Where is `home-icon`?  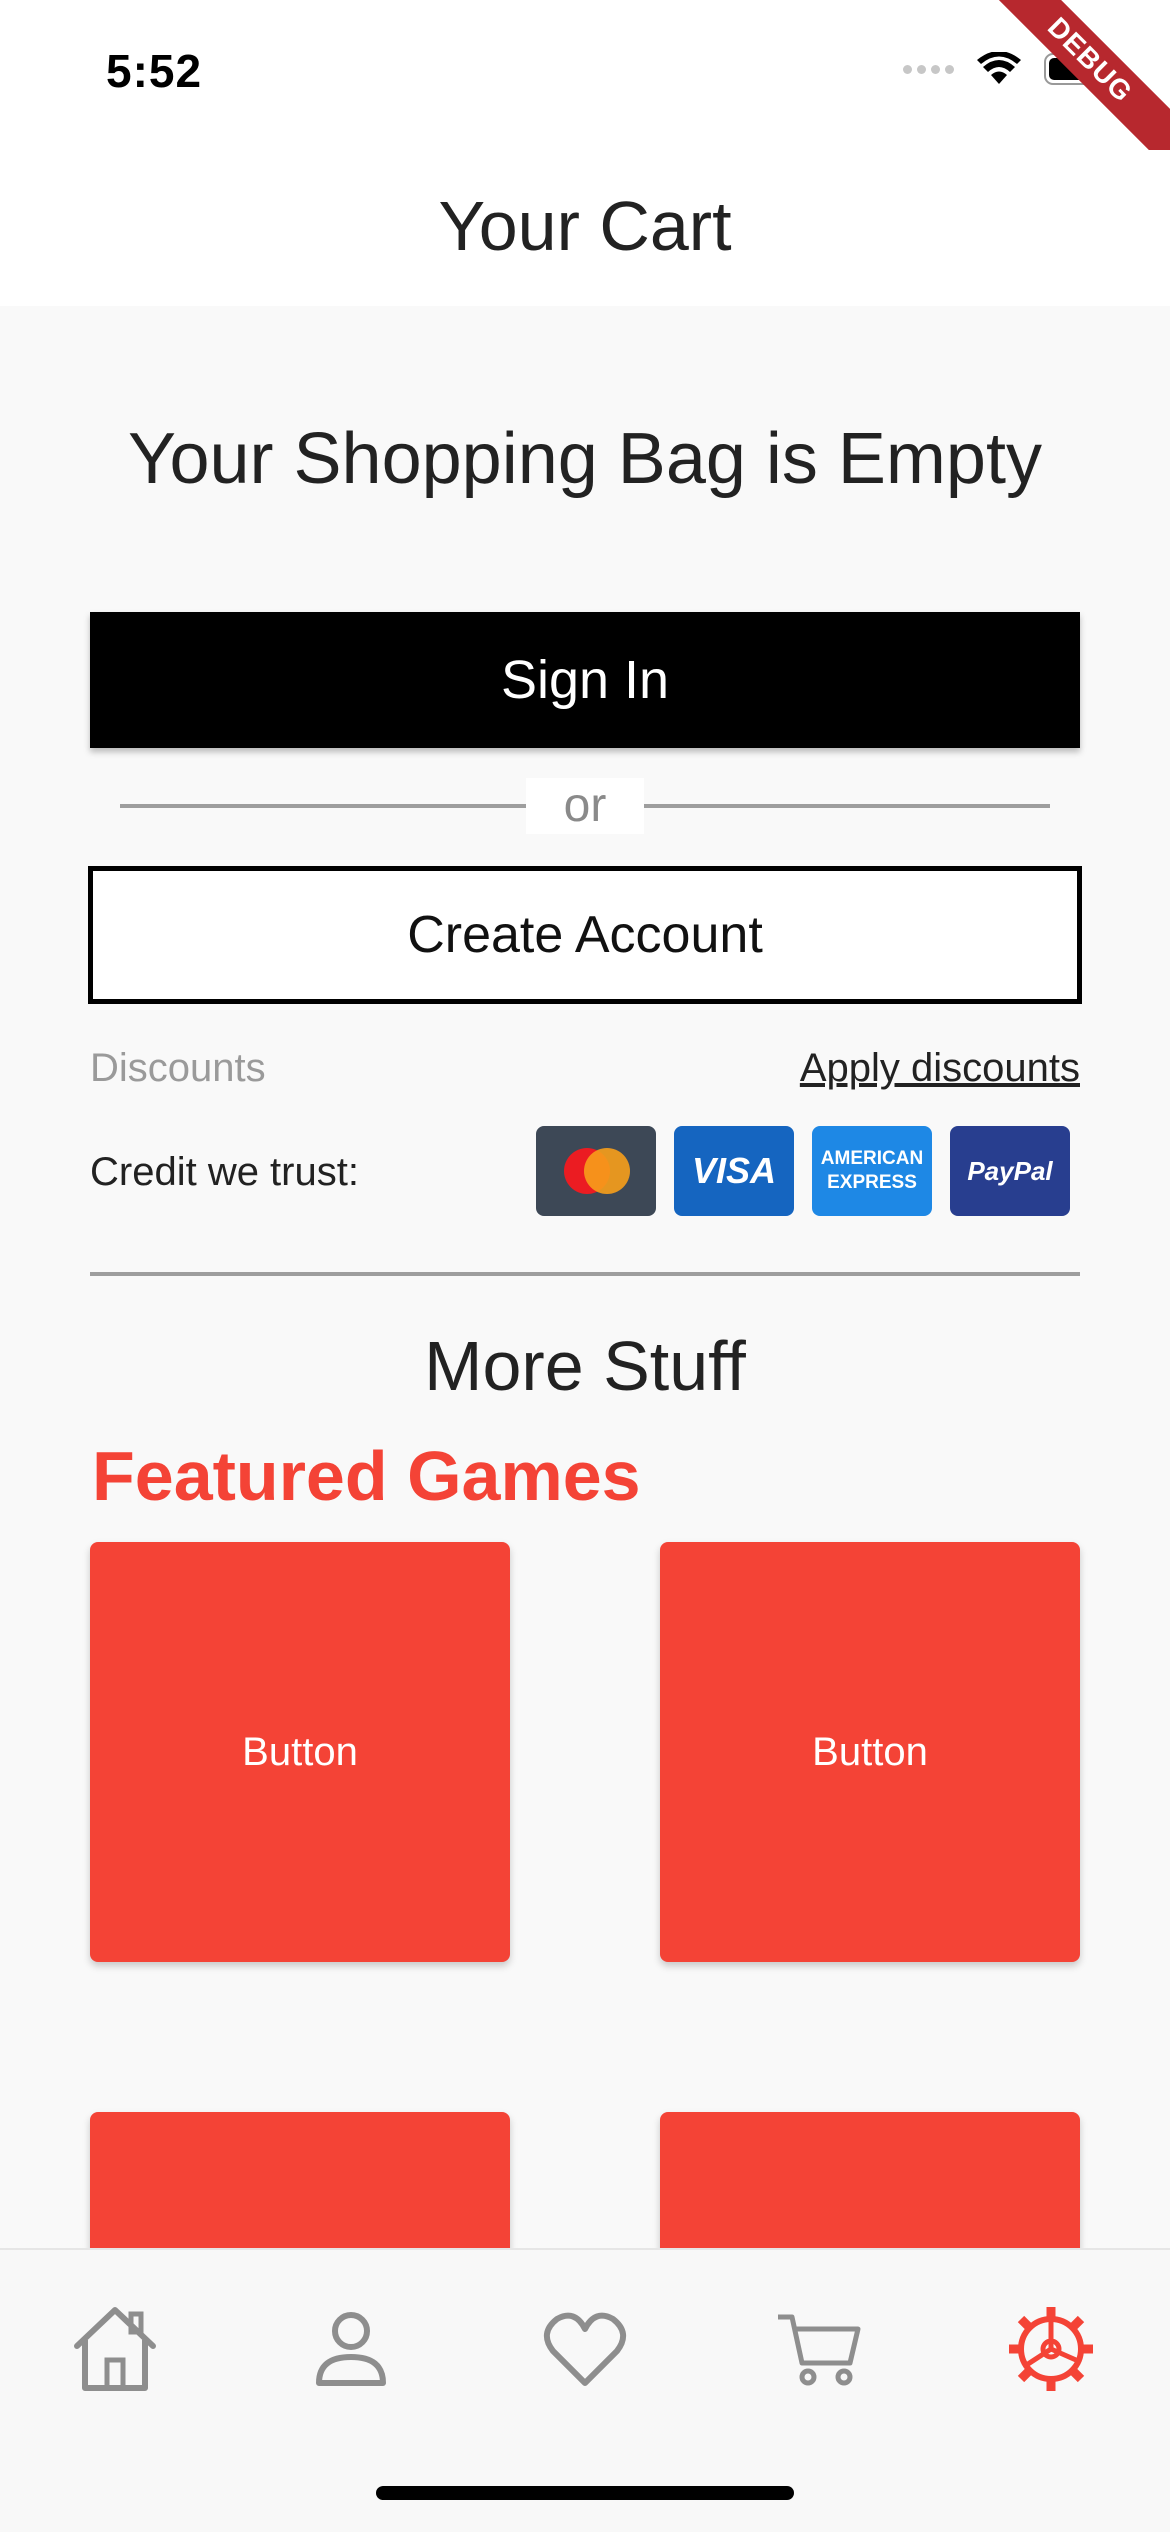 home-icon is located at coordinates (115, 2349).